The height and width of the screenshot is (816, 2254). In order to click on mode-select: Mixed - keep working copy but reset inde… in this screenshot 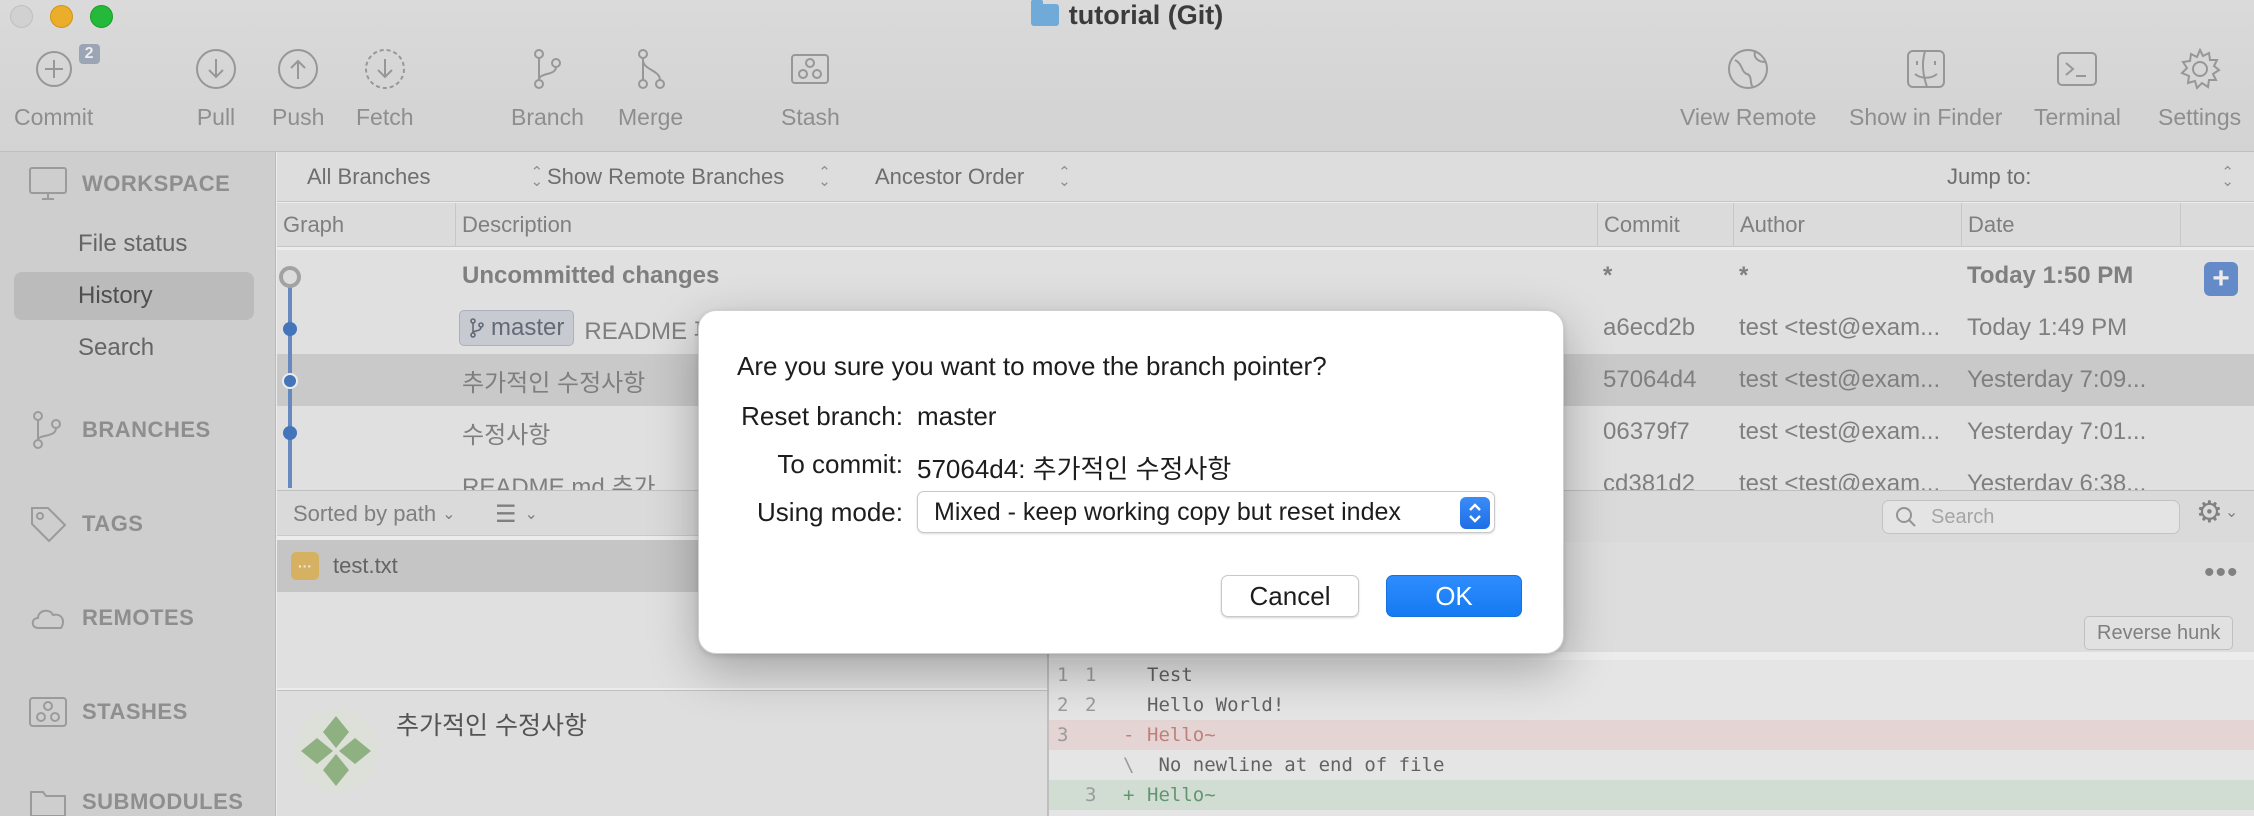, I will do `click(1206, 512)`.